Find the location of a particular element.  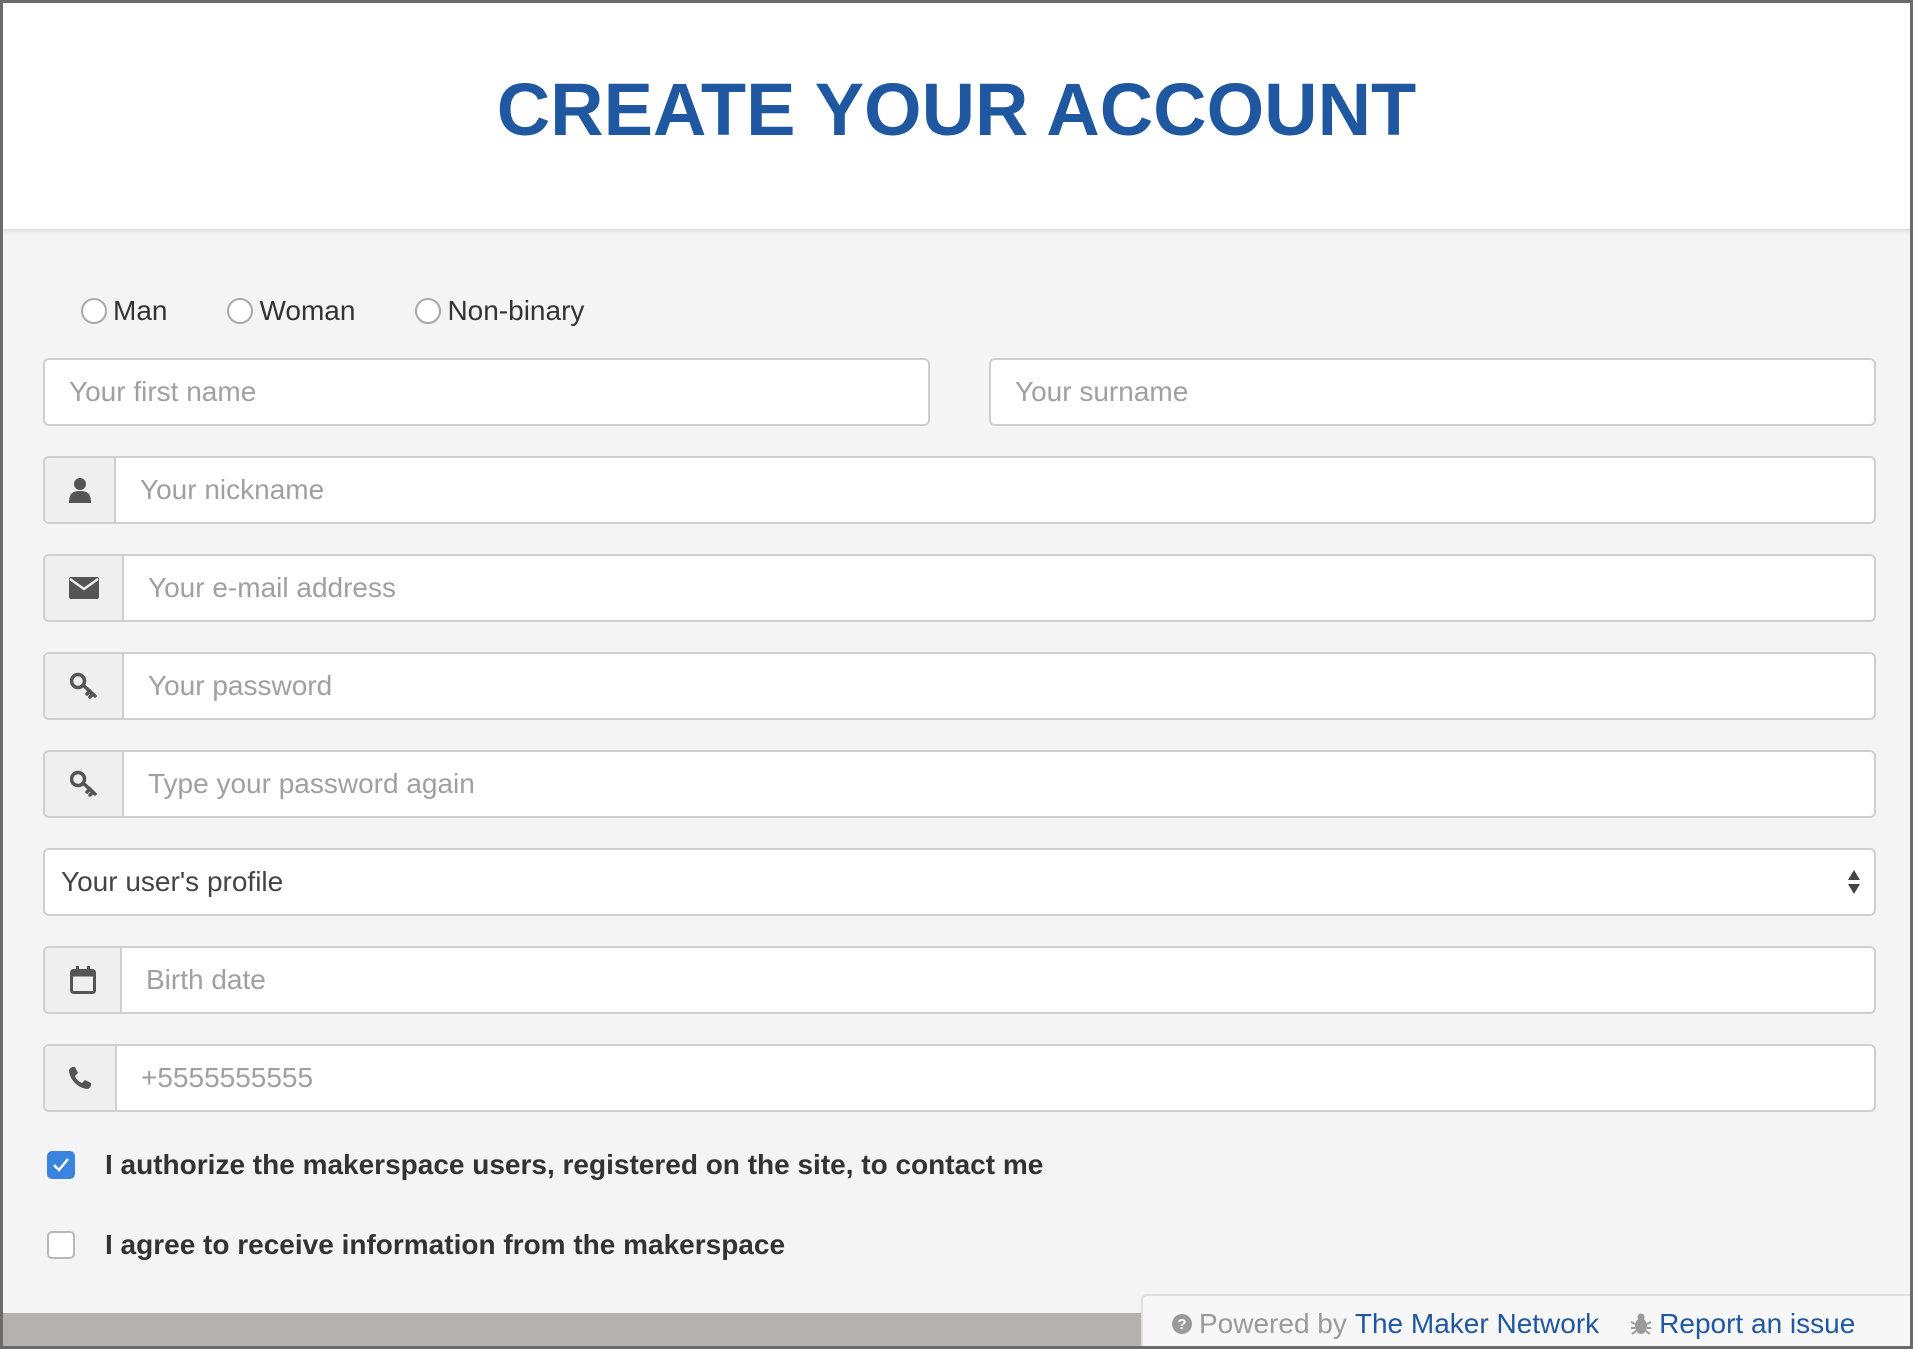

page-title: CREATE YOUR ACCOUNT is located at coordinates (956, 109).